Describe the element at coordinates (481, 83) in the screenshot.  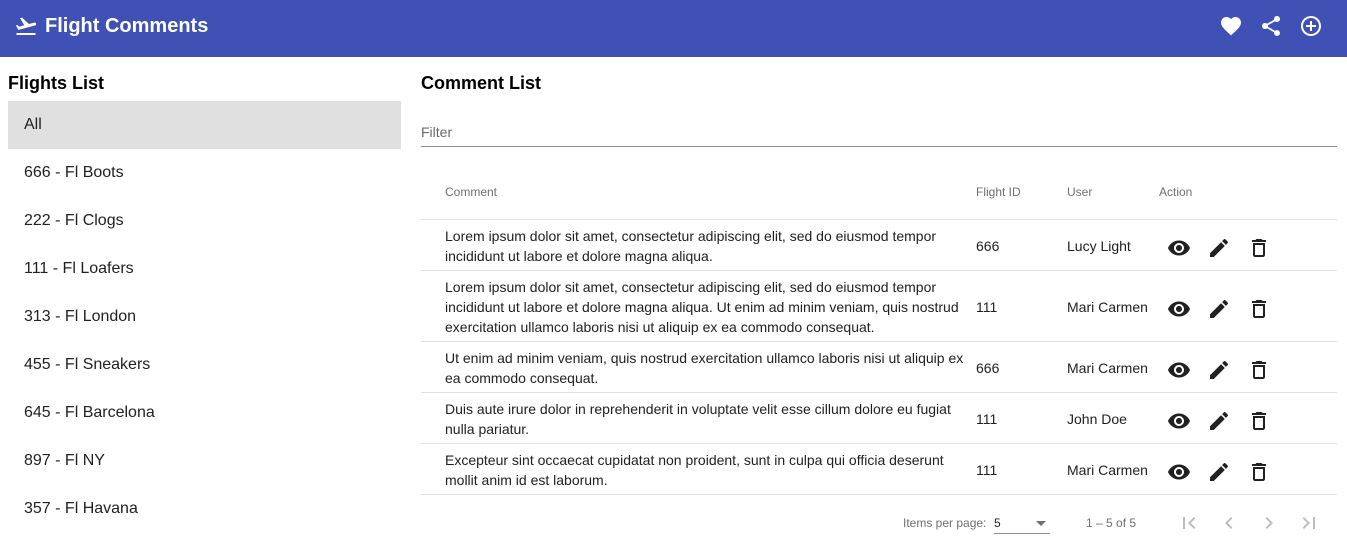
I see `comment-list-heading: Comment List` at that location.